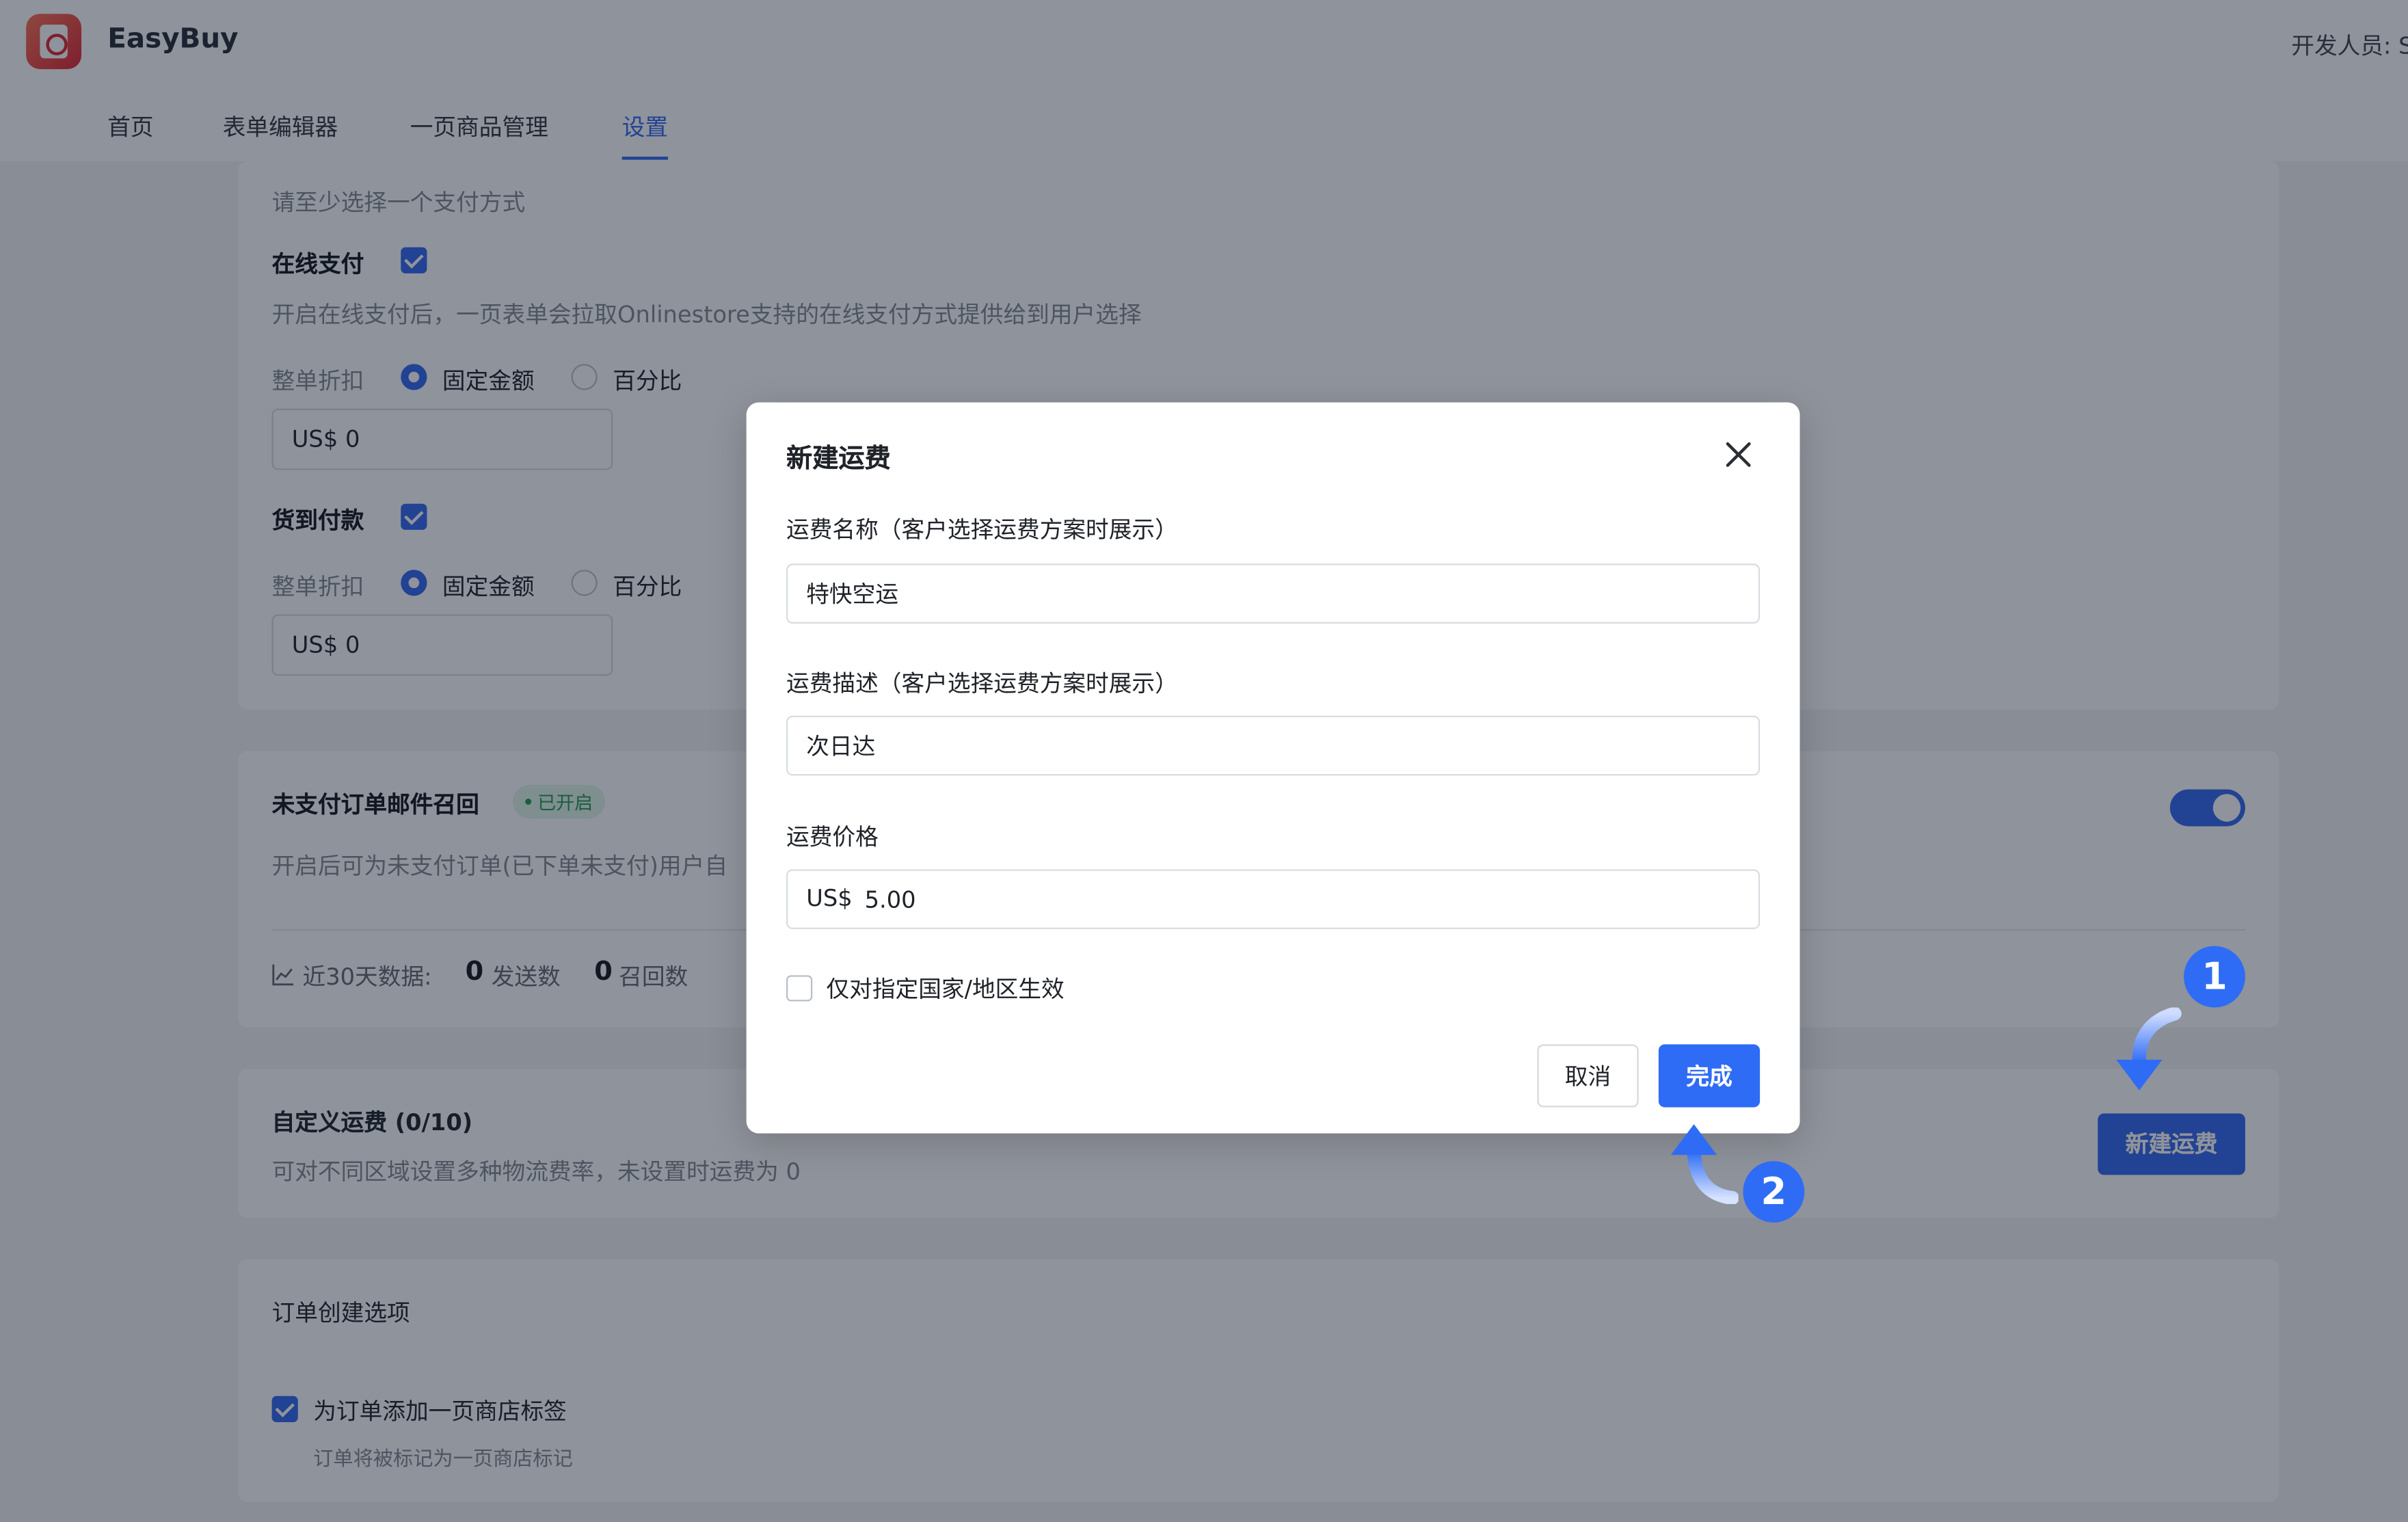  What do you see at coordinates (830, 899) in the screenshot?
I see `currency-prefix: US$` at bounding box center [830, 899].